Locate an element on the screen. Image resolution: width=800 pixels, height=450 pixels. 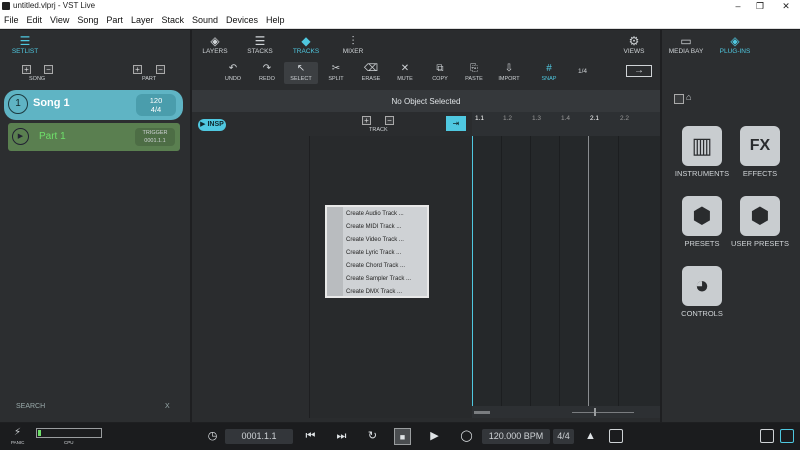
minimize-button: – is located at coordinates (738, 6).